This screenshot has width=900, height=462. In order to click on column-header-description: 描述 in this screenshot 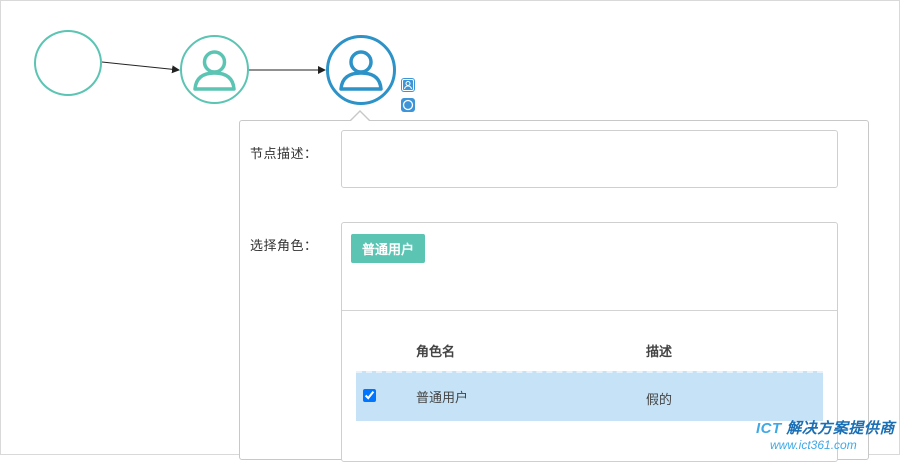, I will do `click(659, 350)`.